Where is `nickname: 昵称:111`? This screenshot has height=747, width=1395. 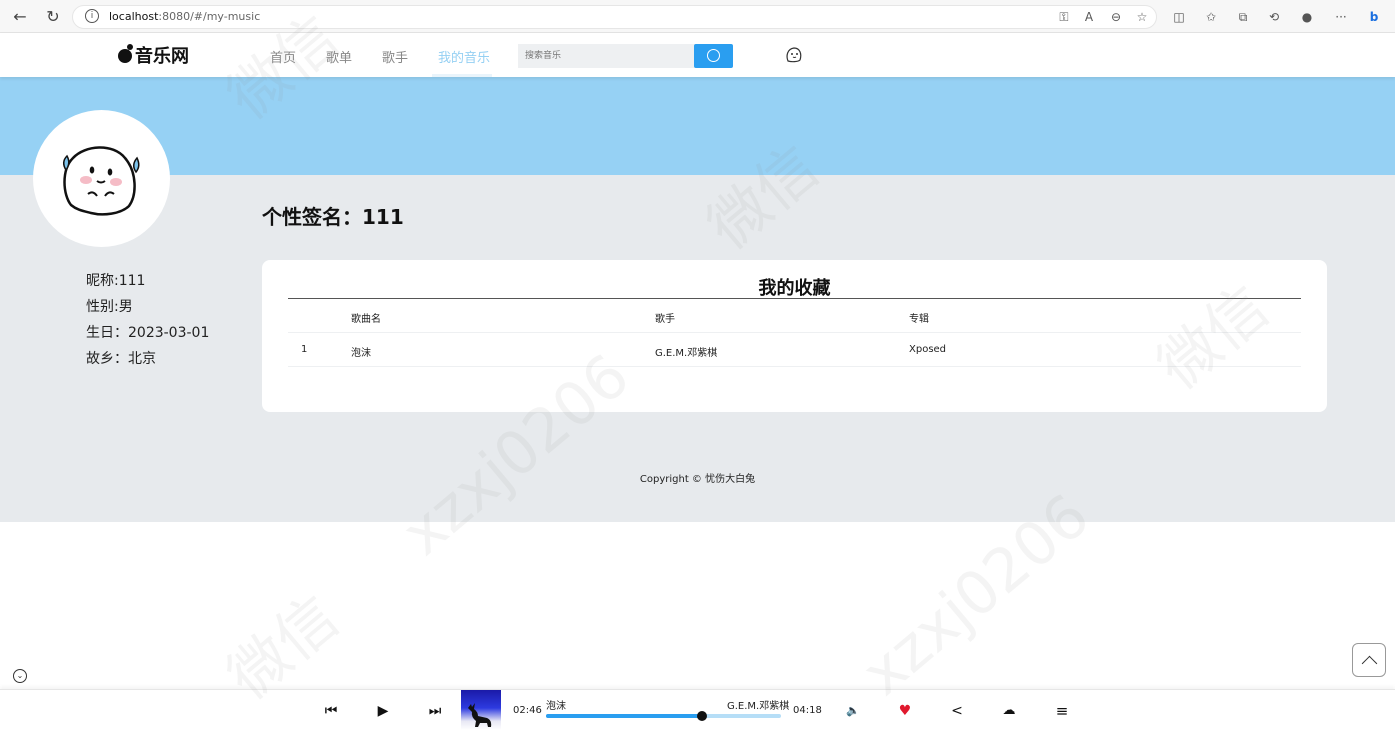
nickname: 昵称:111 is located at coordinates (116, 281).